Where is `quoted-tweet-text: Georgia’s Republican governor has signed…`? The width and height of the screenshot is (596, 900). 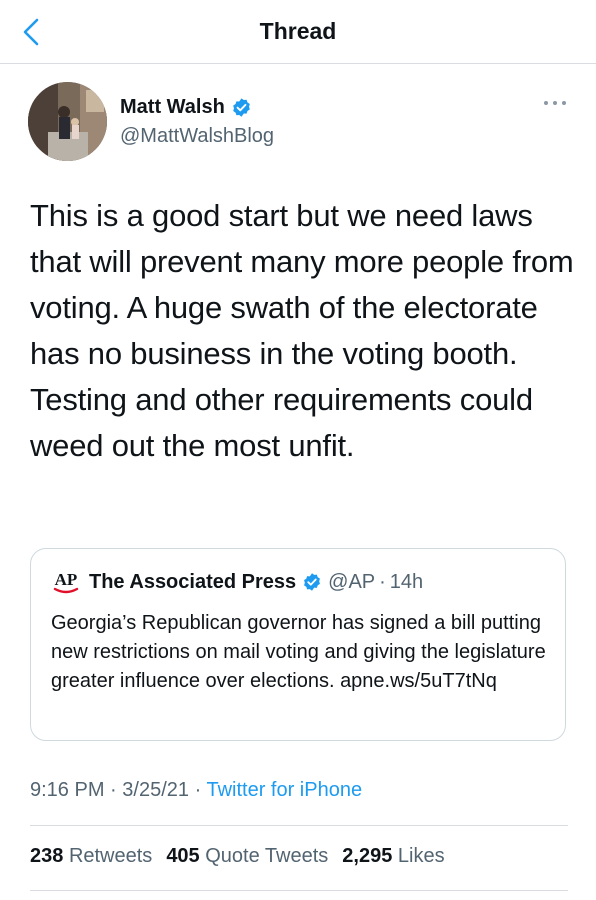
quoted-tweet-text: Georgia’s Republican governor has signed… is located at coordinates (301, 652).